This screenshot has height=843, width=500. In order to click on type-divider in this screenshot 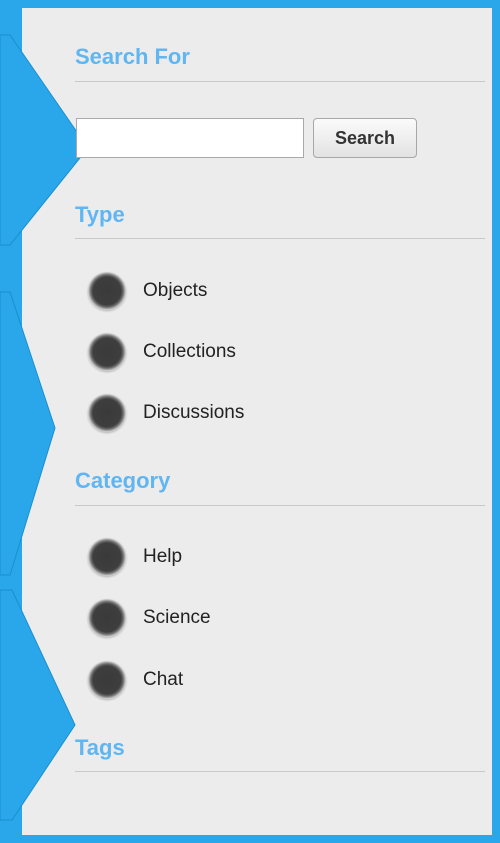, I will do `click(280, 238)`.